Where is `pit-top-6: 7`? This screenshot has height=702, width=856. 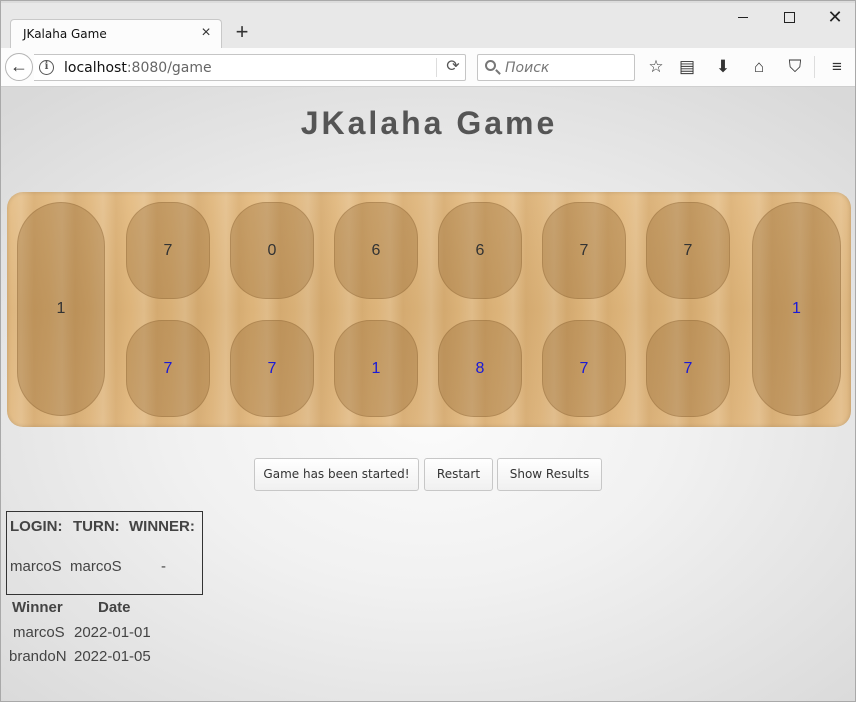
pit-top-6: 7 is located at coordinates (688, 250).